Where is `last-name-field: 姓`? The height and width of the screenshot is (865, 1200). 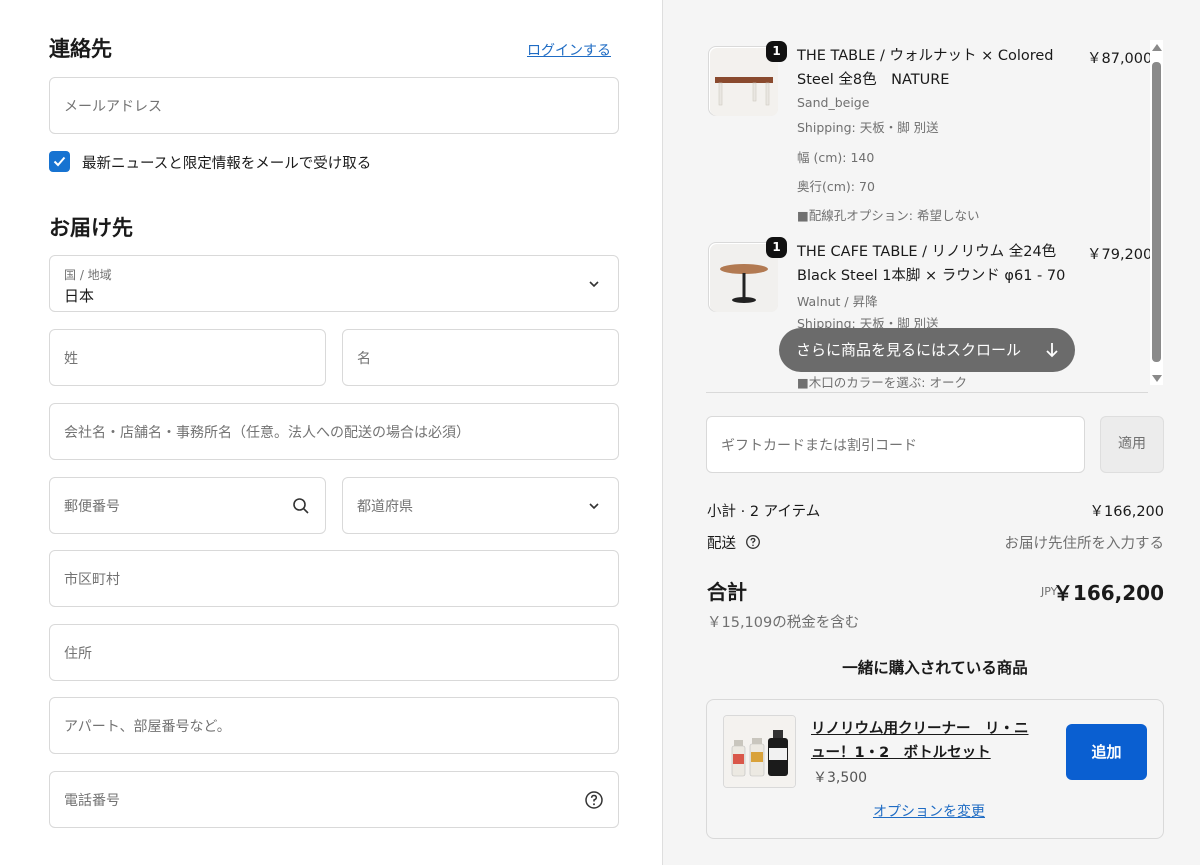 last-name-field: 姓 is located at coordinates (187, 357).